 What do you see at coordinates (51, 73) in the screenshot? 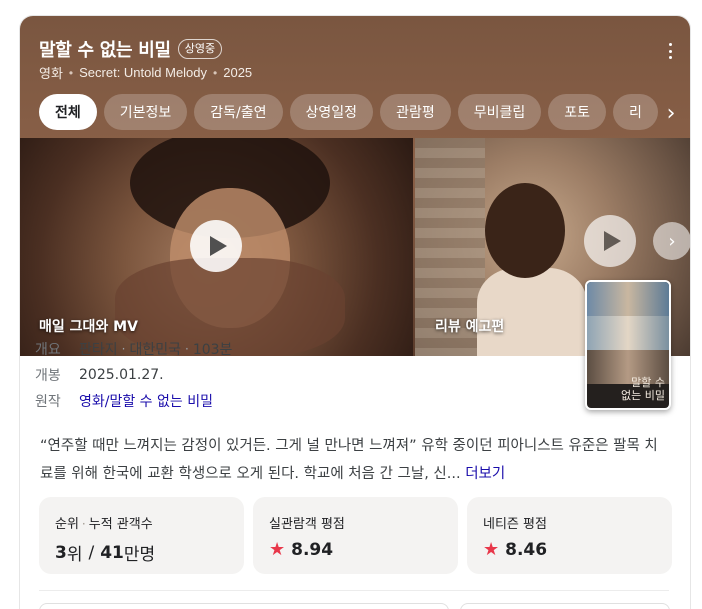
I see `category-label: 영화` at bounding box center [51, 73].